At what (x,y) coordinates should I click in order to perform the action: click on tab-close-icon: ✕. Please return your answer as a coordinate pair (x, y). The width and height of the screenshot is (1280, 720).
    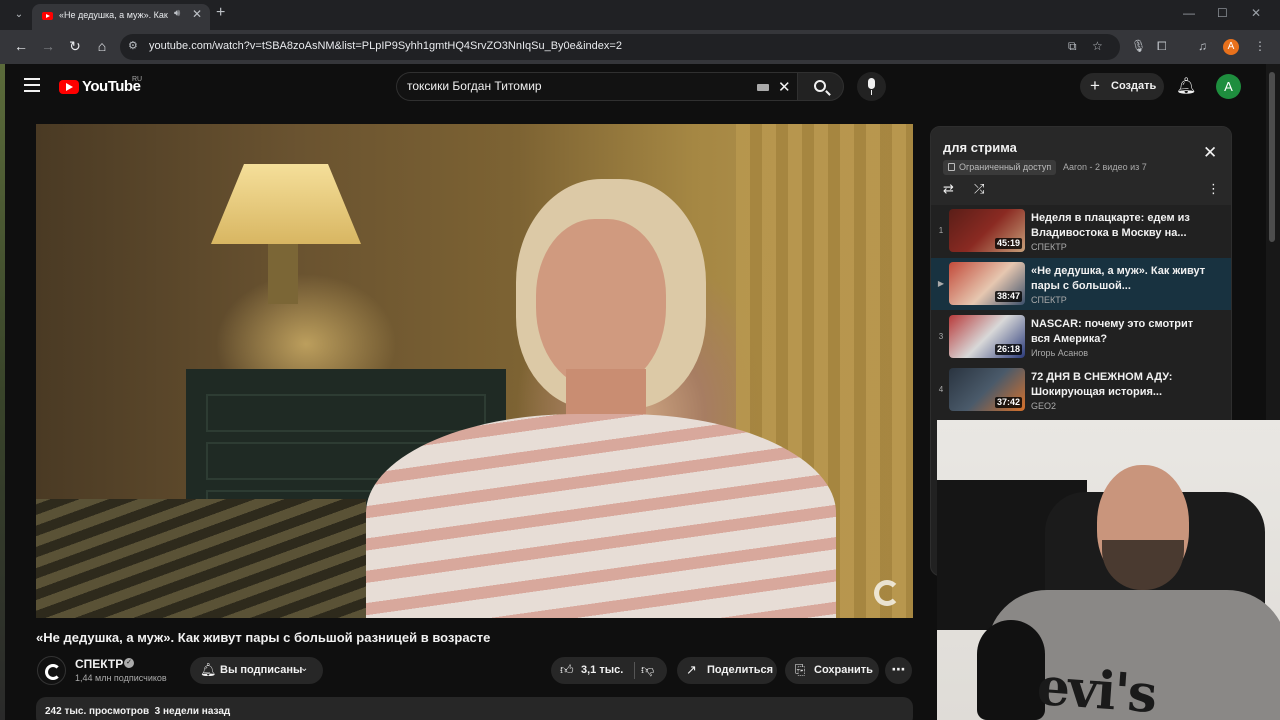
    Looking at the image, I should click on (197, 14).